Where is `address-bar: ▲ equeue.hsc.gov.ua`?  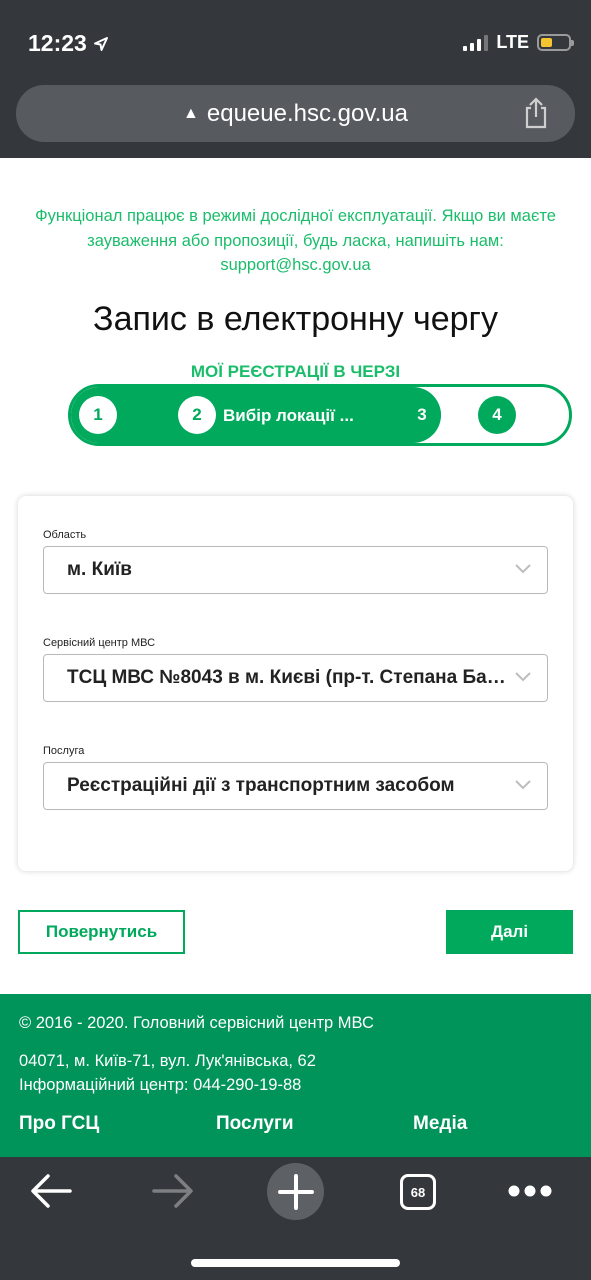
address-bar: ▲ equeue.hsc.gov.ua is located at coordinates (295, 113).